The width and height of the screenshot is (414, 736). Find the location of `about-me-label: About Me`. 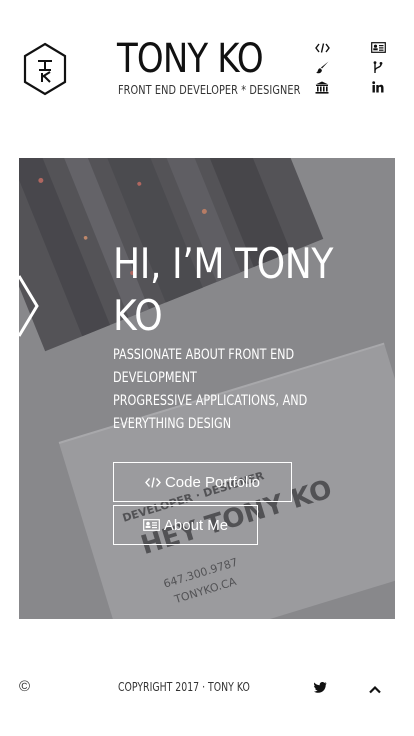

about-me-label: About Me is located at coordinates (196, 525).